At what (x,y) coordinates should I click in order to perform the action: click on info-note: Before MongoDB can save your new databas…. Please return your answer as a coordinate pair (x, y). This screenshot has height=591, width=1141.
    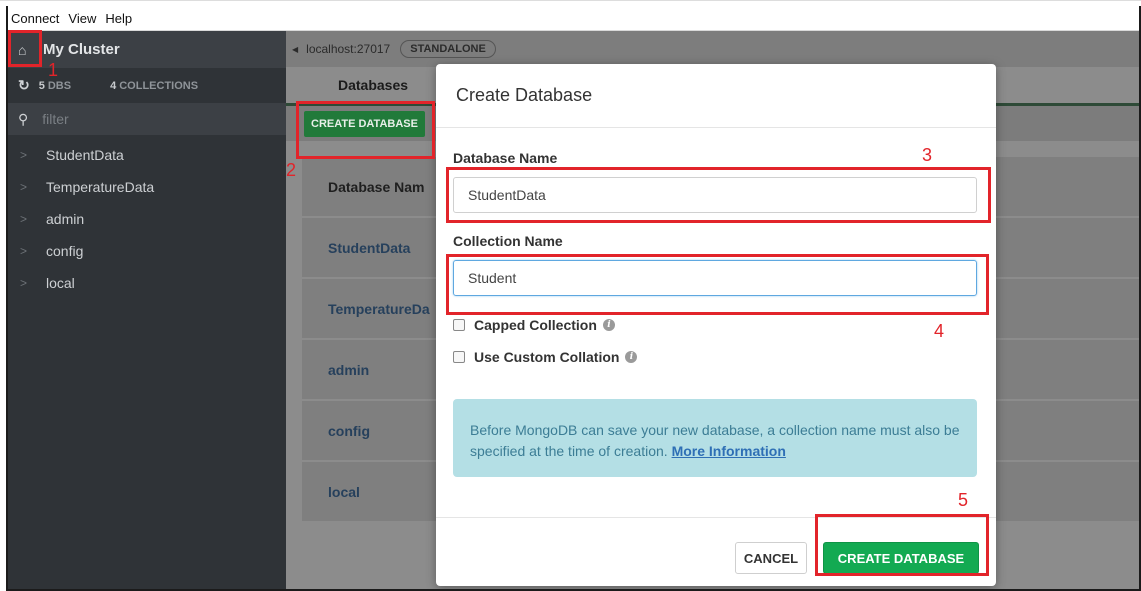
    Looking at the image, I should click on (715, 438).